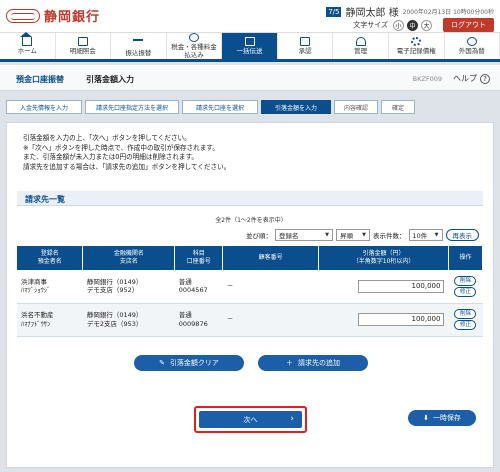 The height and width of the screenshot is (472, 500). What do you see at coordinates (472, 46) in the screenshot?
I see `nav-foreign-exchange: 外国為替` at bounding box center [472, 46].